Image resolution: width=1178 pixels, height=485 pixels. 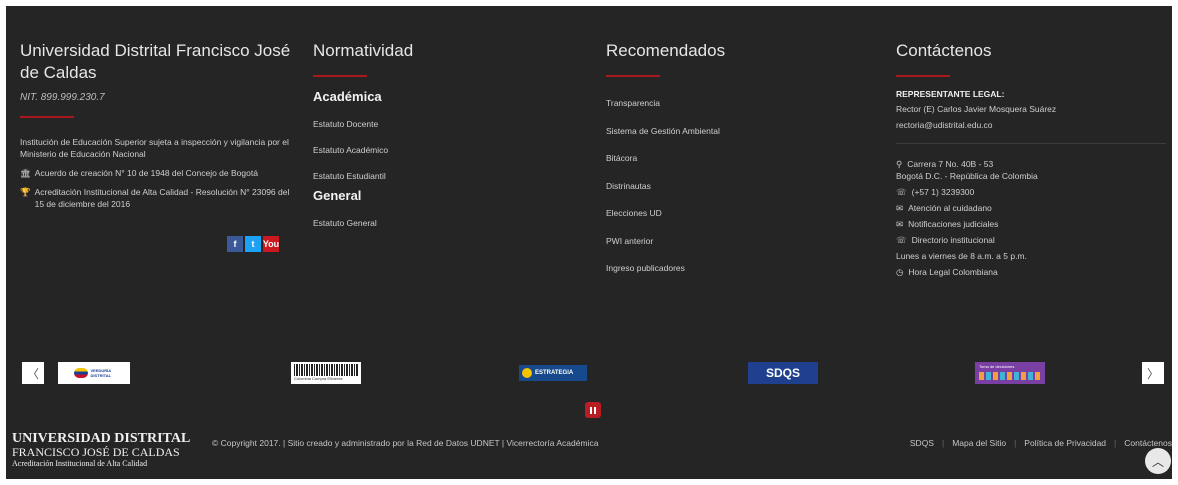 I want to click on carousel-next-button: 〉, so click(x=1153, y=373).